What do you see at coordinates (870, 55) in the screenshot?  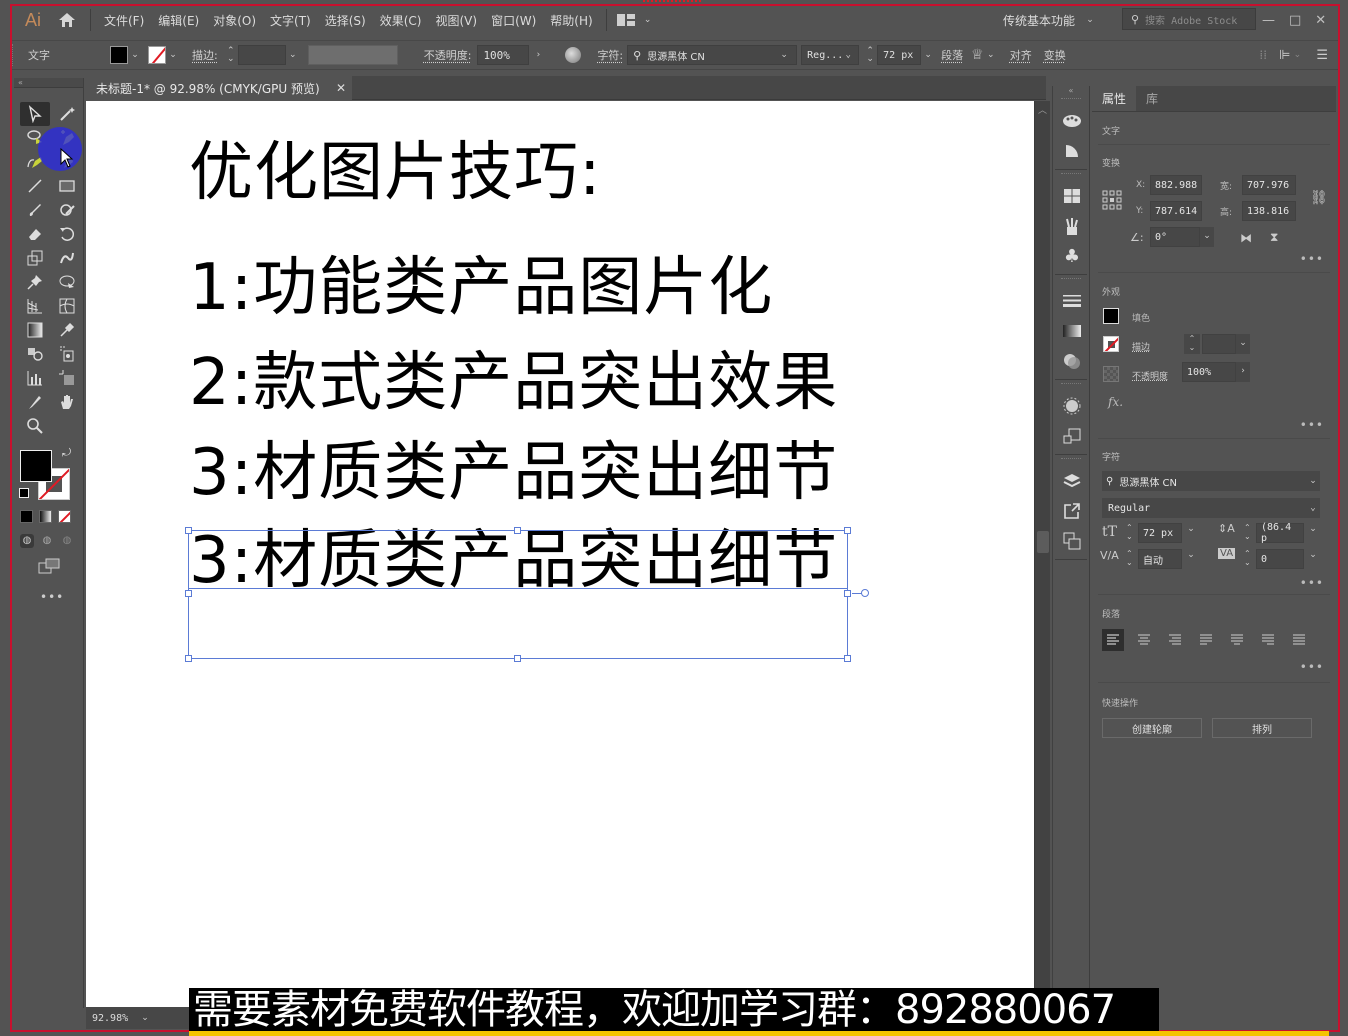 I see `font-size-stepper: ⌃ ⌄` at bounding box center [870, 55].